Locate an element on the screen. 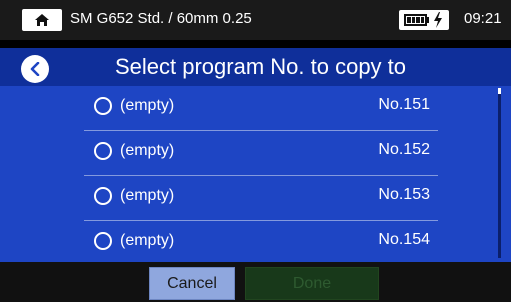 This screenshot has width=511, height=302. charging-bolt-icon is located at coordinates (438, 20).